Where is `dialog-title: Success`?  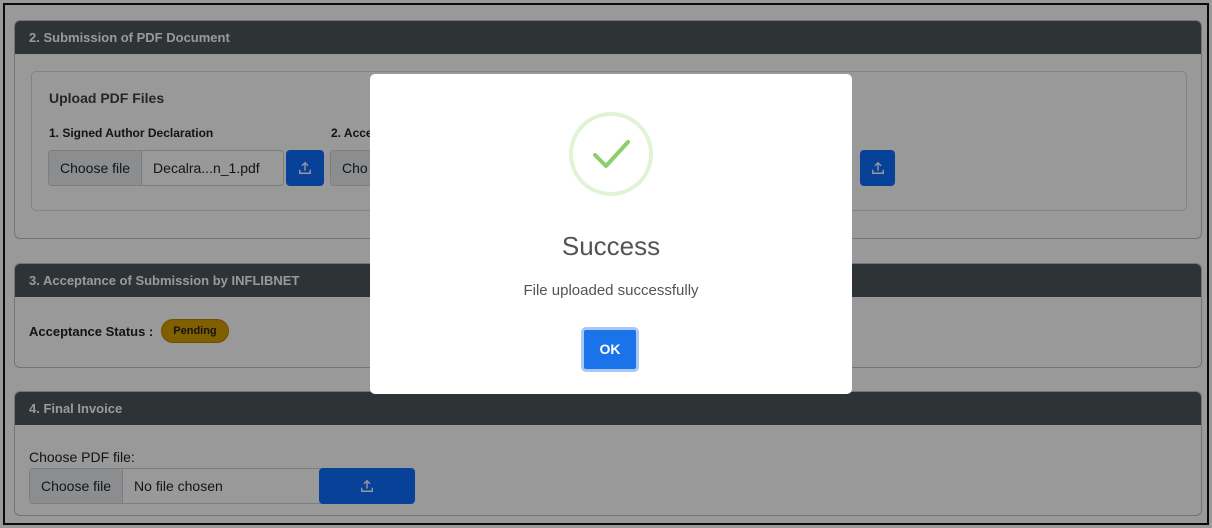 dialog-title: Success is located at coordinates (611, 246).